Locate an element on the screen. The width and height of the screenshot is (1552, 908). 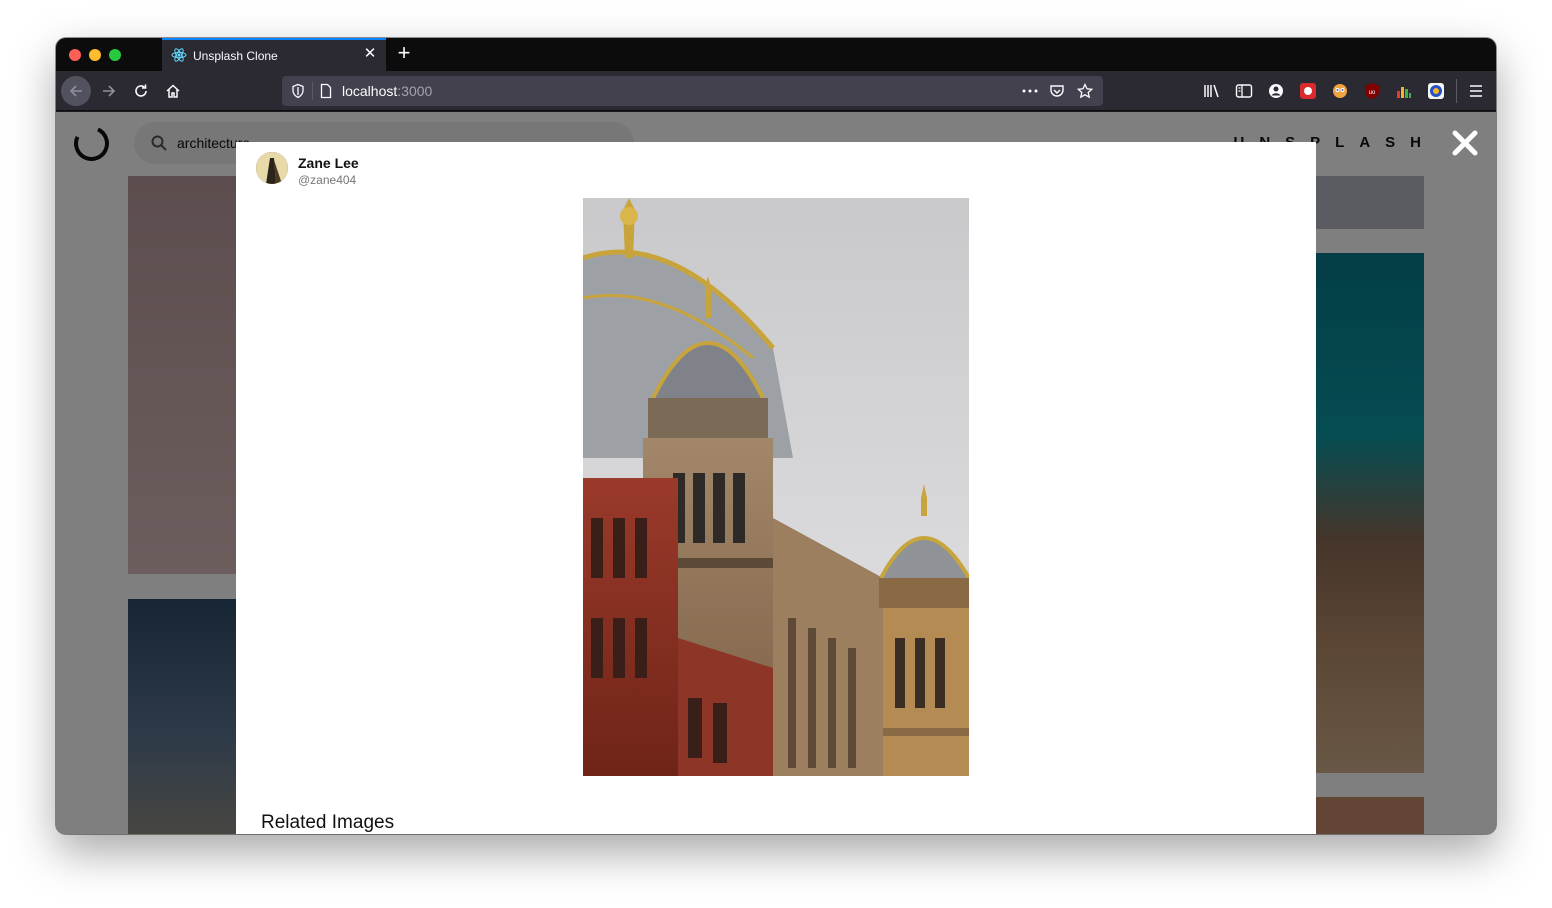
url-text: localhost:3000 is located at coordinates (387, 91).